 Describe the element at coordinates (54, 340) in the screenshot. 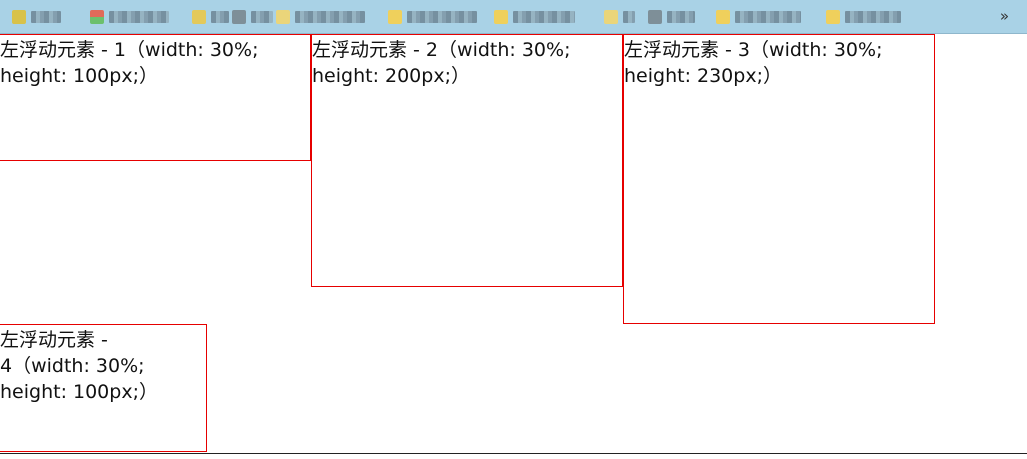

I see `float-box-4-label-line1: 左浮动元素 -` at that location.